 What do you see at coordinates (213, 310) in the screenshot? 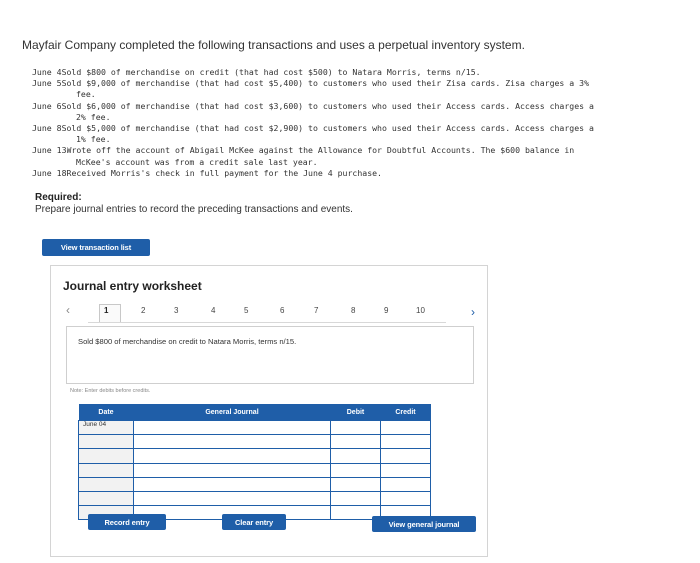
I see `page-4: 4` at bounding box center [213, 310].